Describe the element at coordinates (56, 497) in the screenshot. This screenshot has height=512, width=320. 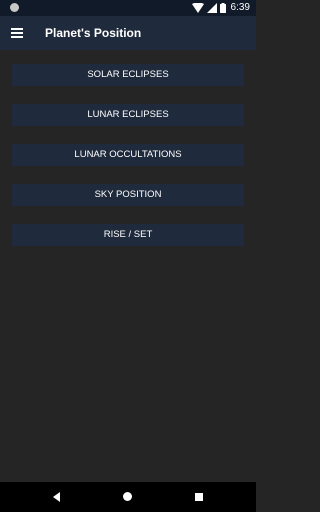
I see `back-icon` at that location.